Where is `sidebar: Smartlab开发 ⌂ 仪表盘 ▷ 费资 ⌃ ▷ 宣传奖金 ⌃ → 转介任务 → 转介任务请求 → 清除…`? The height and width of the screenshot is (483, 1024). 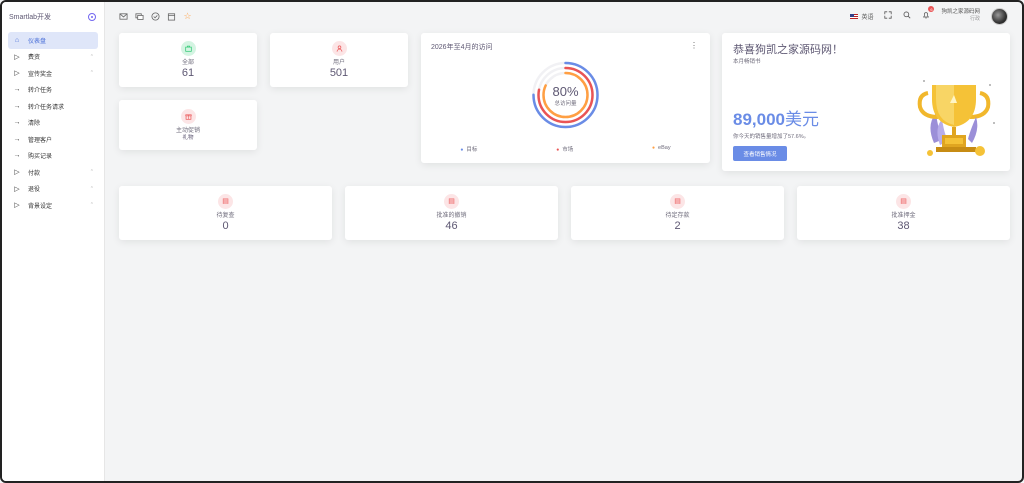 sidebar: Smartlab开发 ⌂ 仪表盘 ▷ 费资 ⌃ ▷ 宣传奖金 ⌃ → 转介任务 → 转介任务请求 → 清除… is located at coordinates (53, 241).